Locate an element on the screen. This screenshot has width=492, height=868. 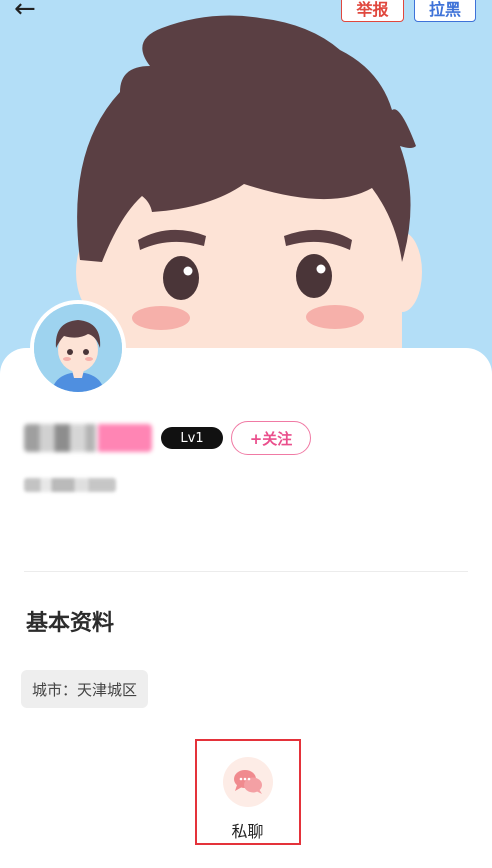
avatar-image is located at coordinates (78, 348).